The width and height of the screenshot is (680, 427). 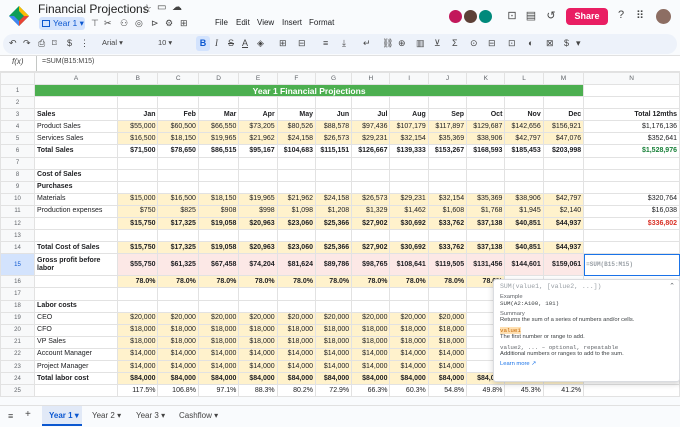 What do you see at coordinates (76, 211) in the screenshot?
I see `row-label-cell: Production expenses` at bounding box center [76, 211].